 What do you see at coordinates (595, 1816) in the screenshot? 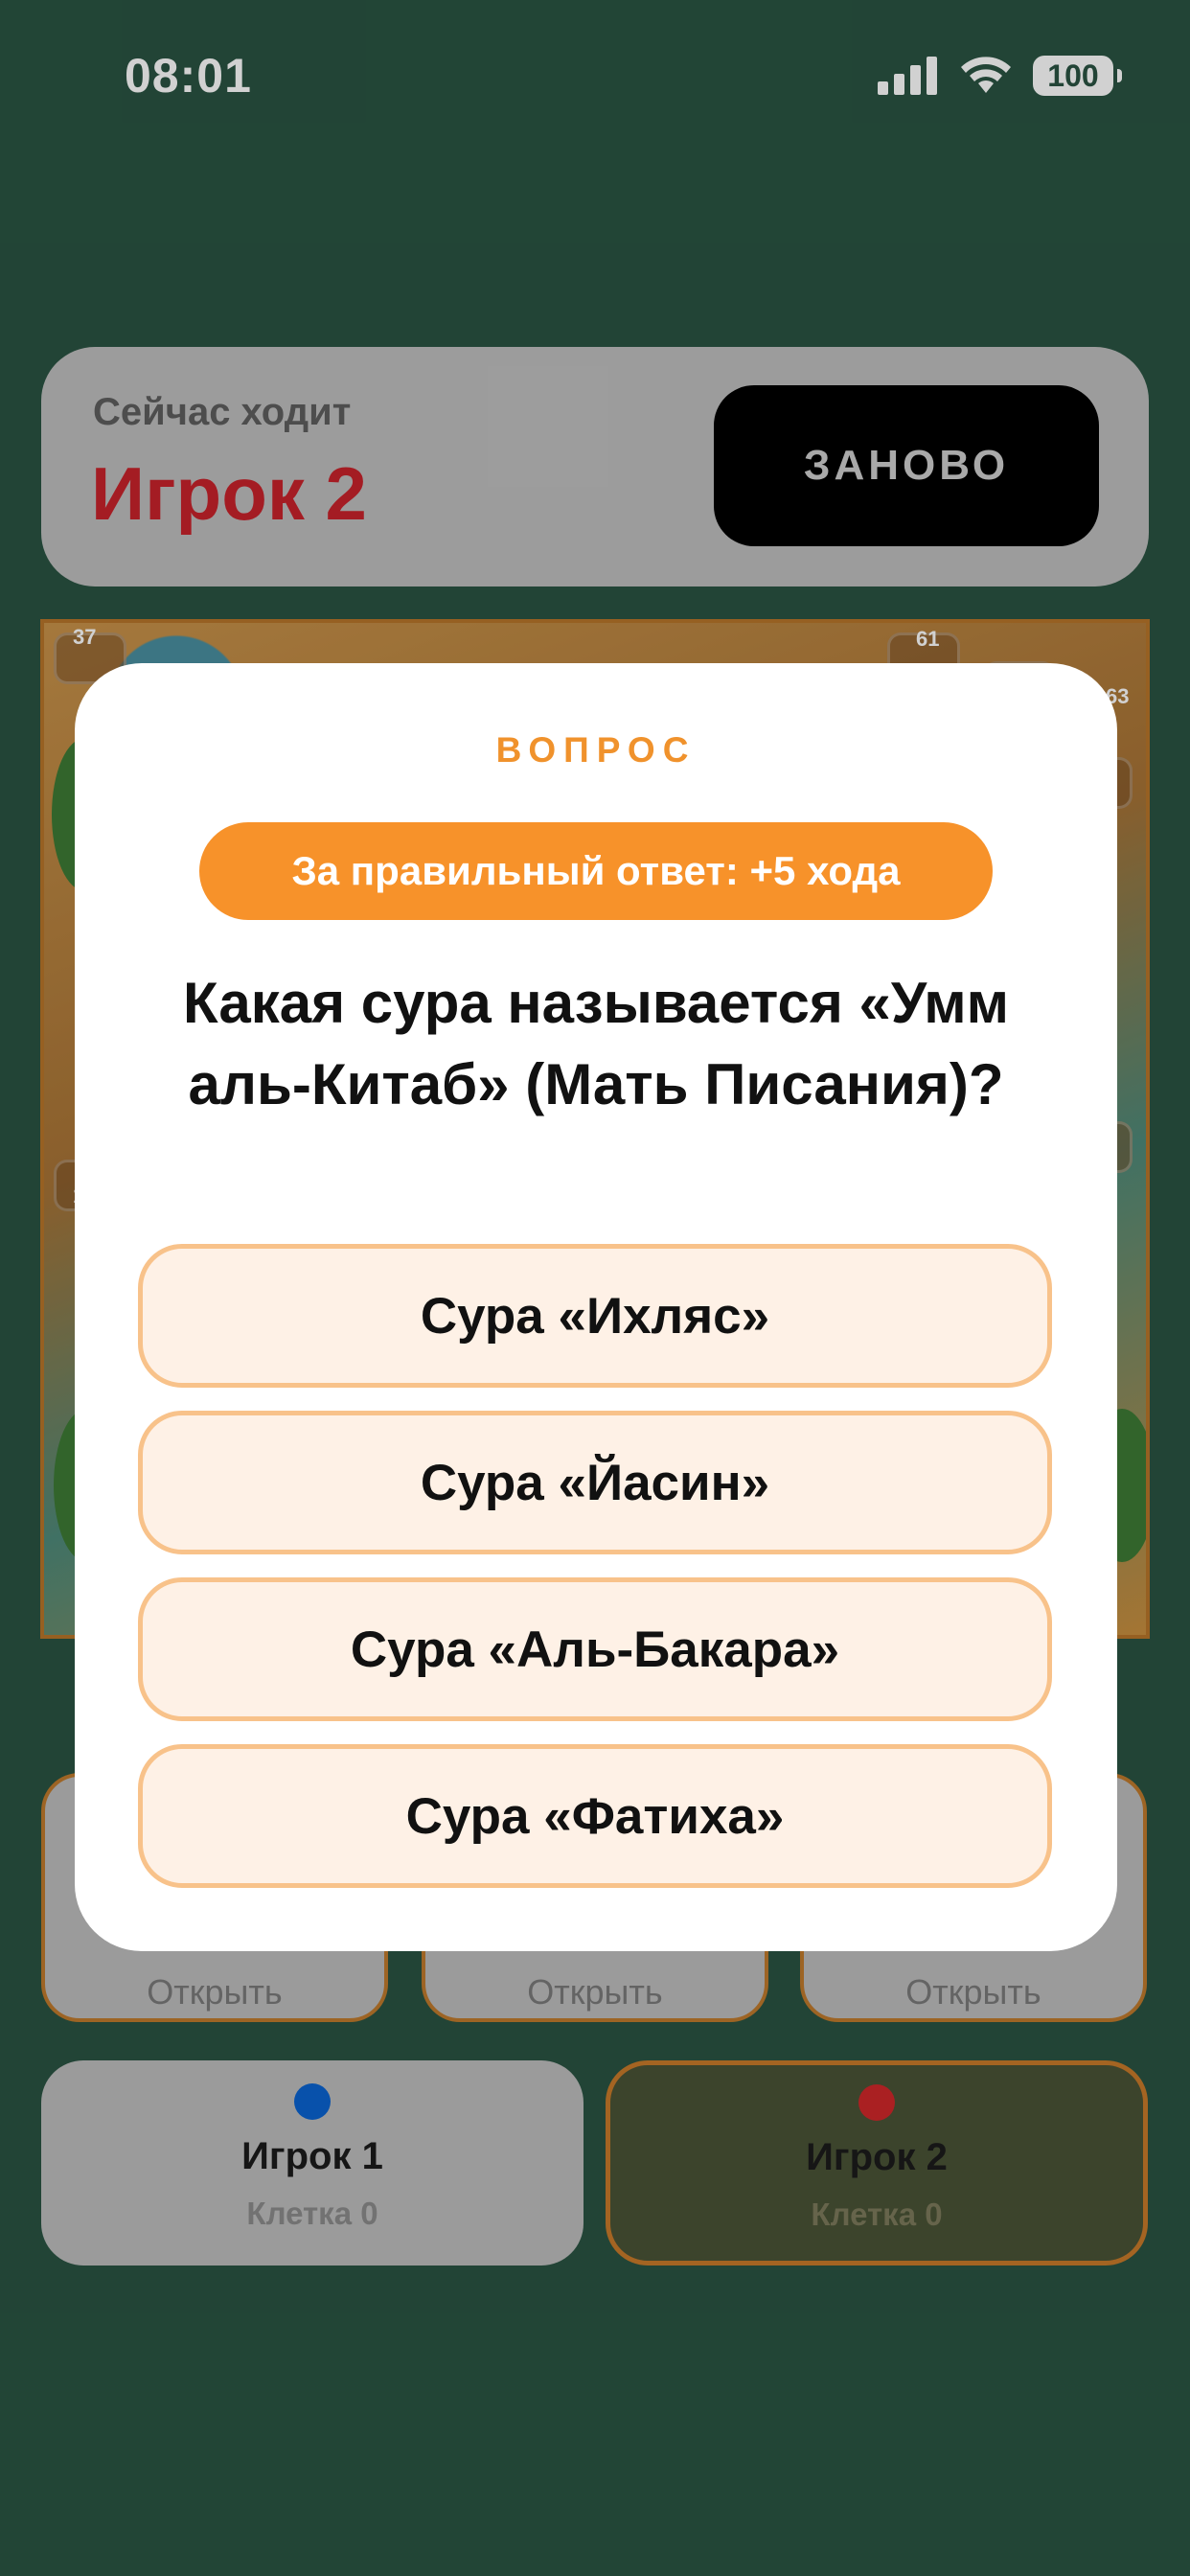
I see `answer-option-4: Сура «Фатиха»` at bounding box center [595, 1816].